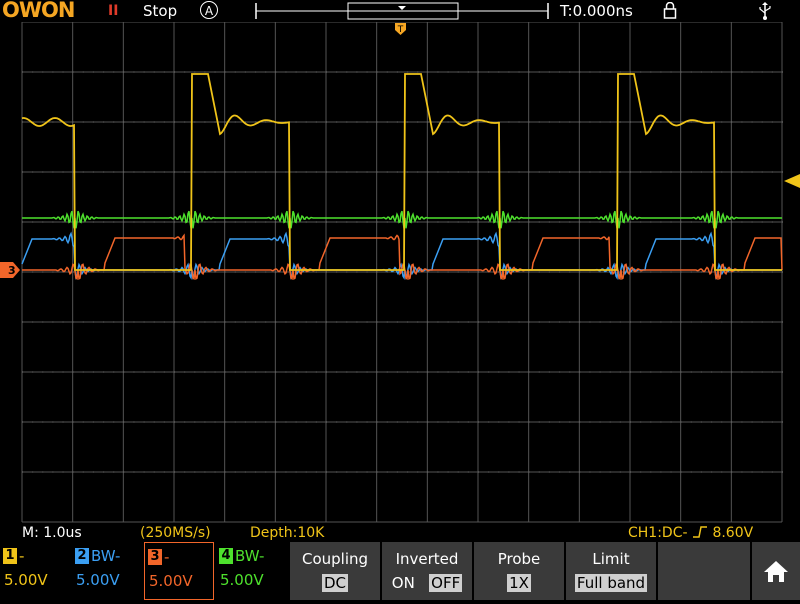 This screenshot has height=604, width=800. I want to click on inverted-off-option: OFF, so click(446, 583).